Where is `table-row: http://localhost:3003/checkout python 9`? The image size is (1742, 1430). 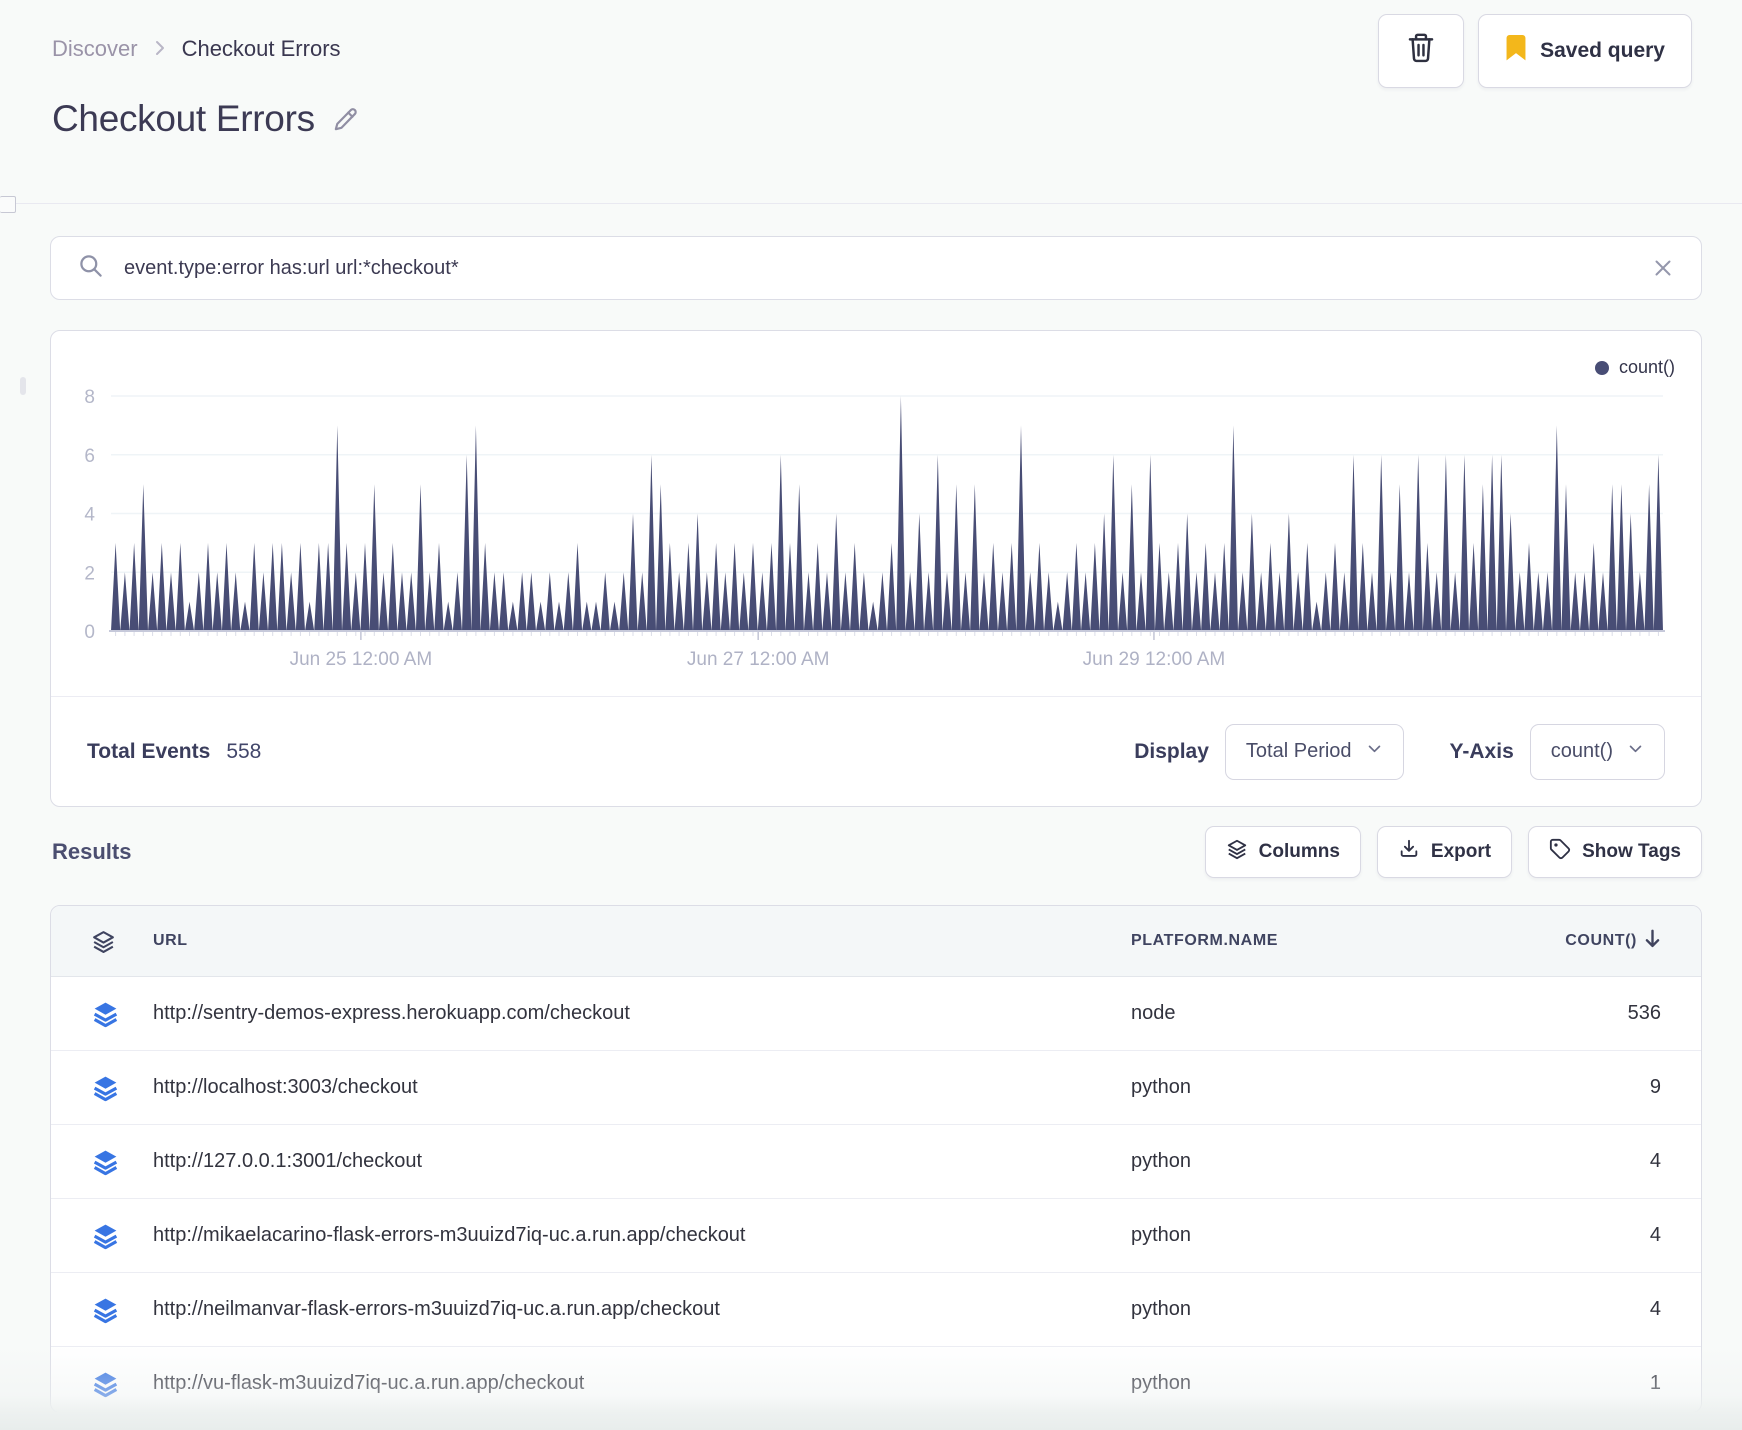
table-row: http://localhost:3003/checkout python 9 is located at coordinates (876, 1088).